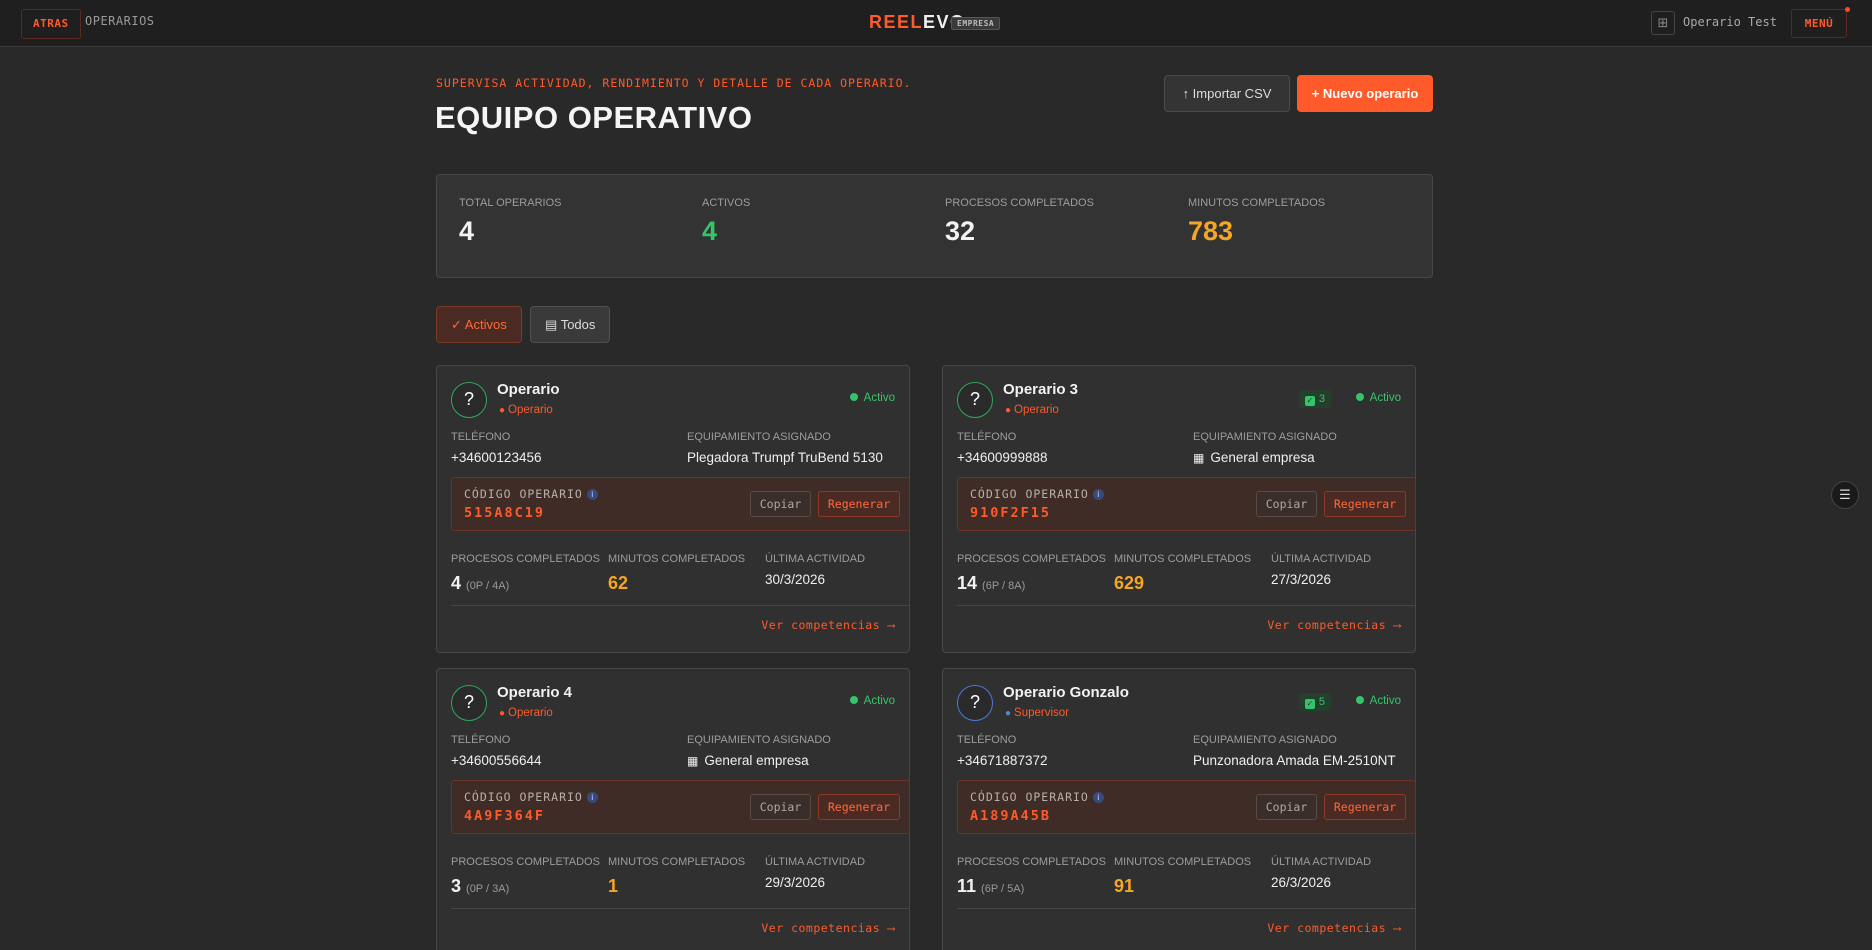  I want to click on brand-part-1: REEL, so click(896, 22).